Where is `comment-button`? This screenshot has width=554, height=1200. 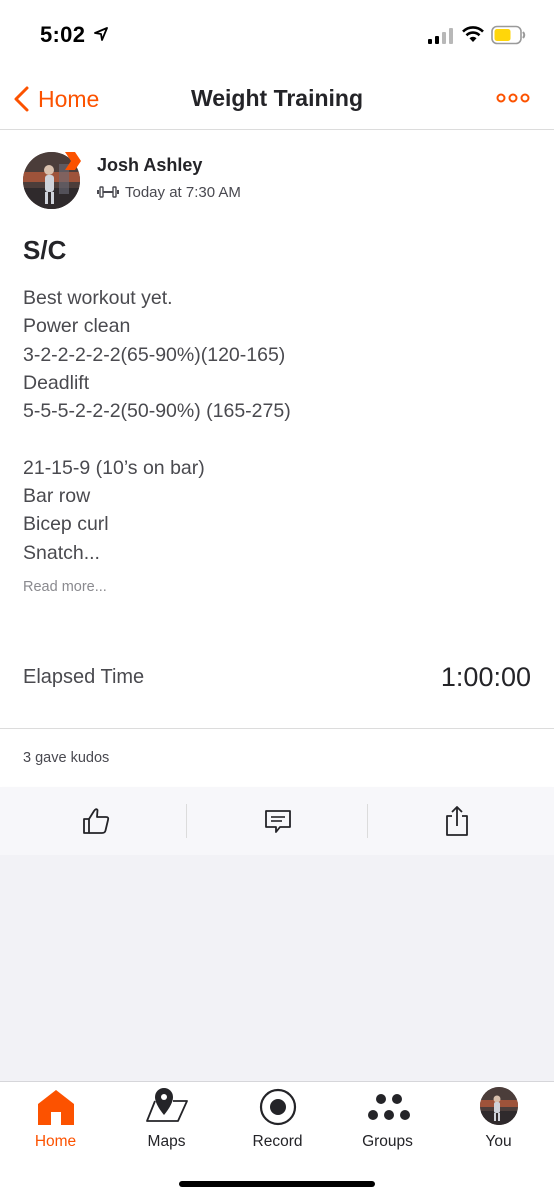 comment-button is located at coordinates (277, 821).